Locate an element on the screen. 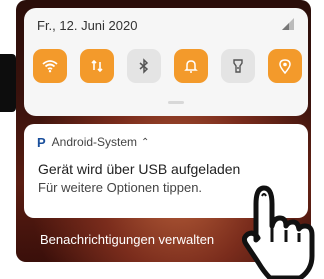 This screenshot has width=324, height=279. notification-title: Gerät wird über USB aufgeladen is located at coordinates (139, 169).